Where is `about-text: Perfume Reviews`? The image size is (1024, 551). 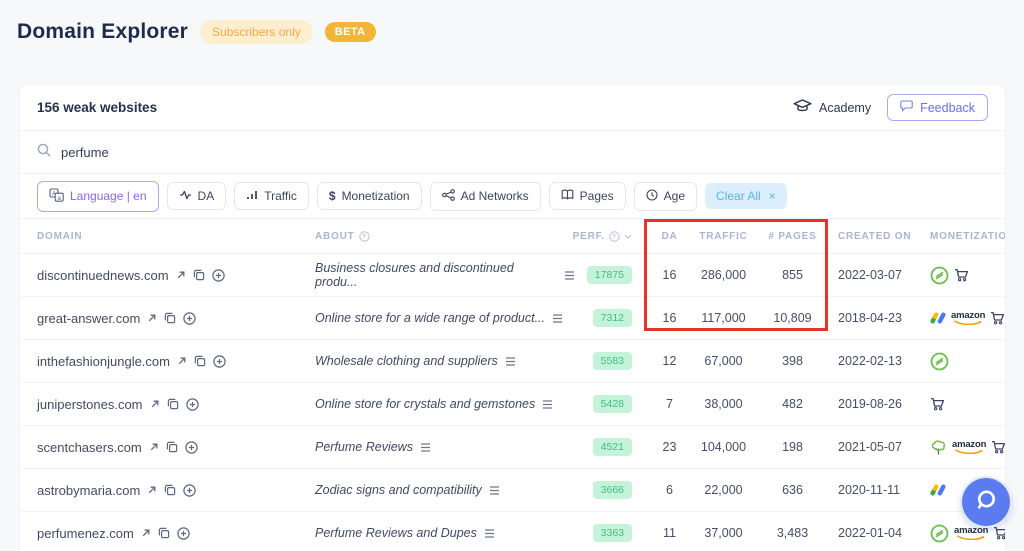 about-text: Perfume Reviews is located at coordinates (364, 447).